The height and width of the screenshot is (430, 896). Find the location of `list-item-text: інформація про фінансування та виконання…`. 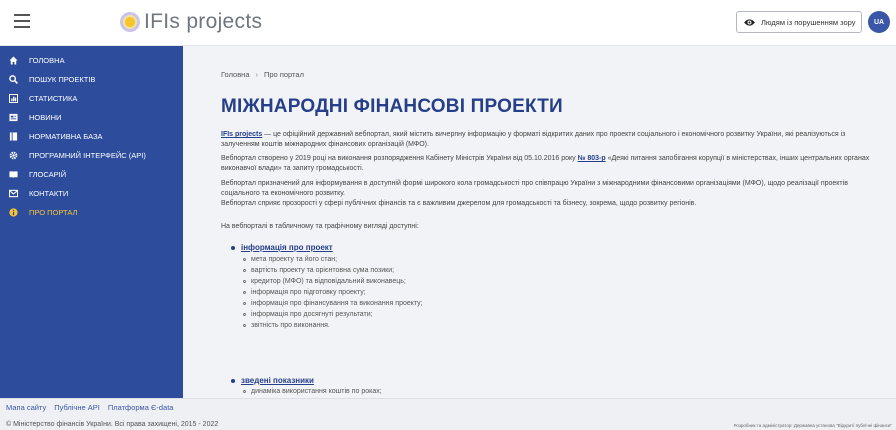

list-item-text: інформація про фінансування та виконання… is located at coordinates (337, 303).